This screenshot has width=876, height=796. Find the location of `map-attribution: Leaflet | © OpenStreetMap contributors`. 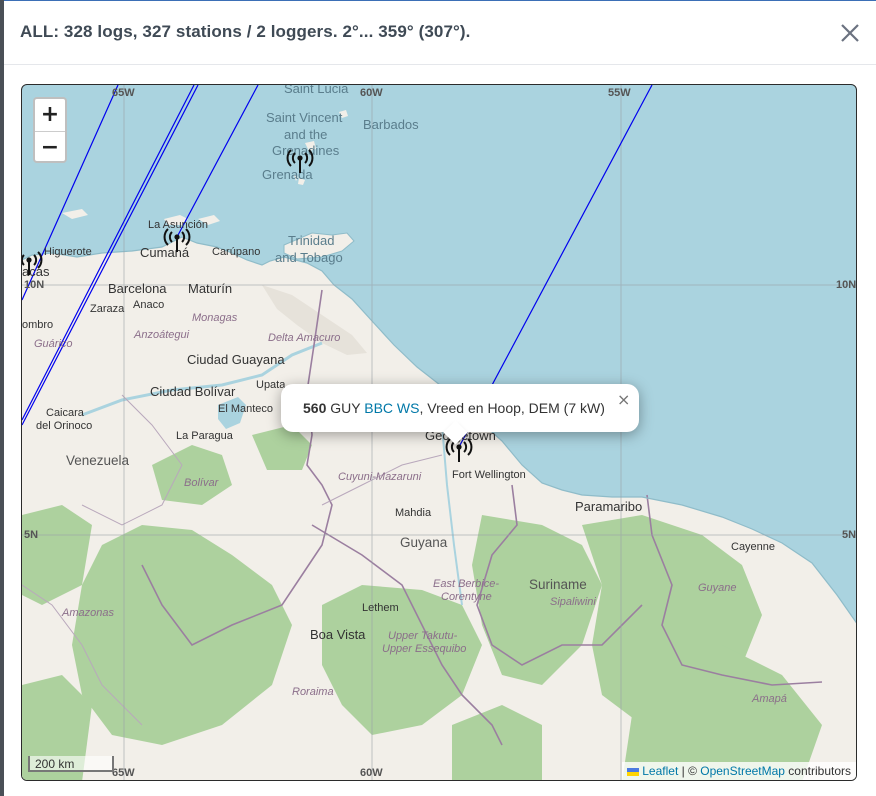

map-attribution: Leaflet | © OpenStreetMap contributors is located at coordinates (739, 771).